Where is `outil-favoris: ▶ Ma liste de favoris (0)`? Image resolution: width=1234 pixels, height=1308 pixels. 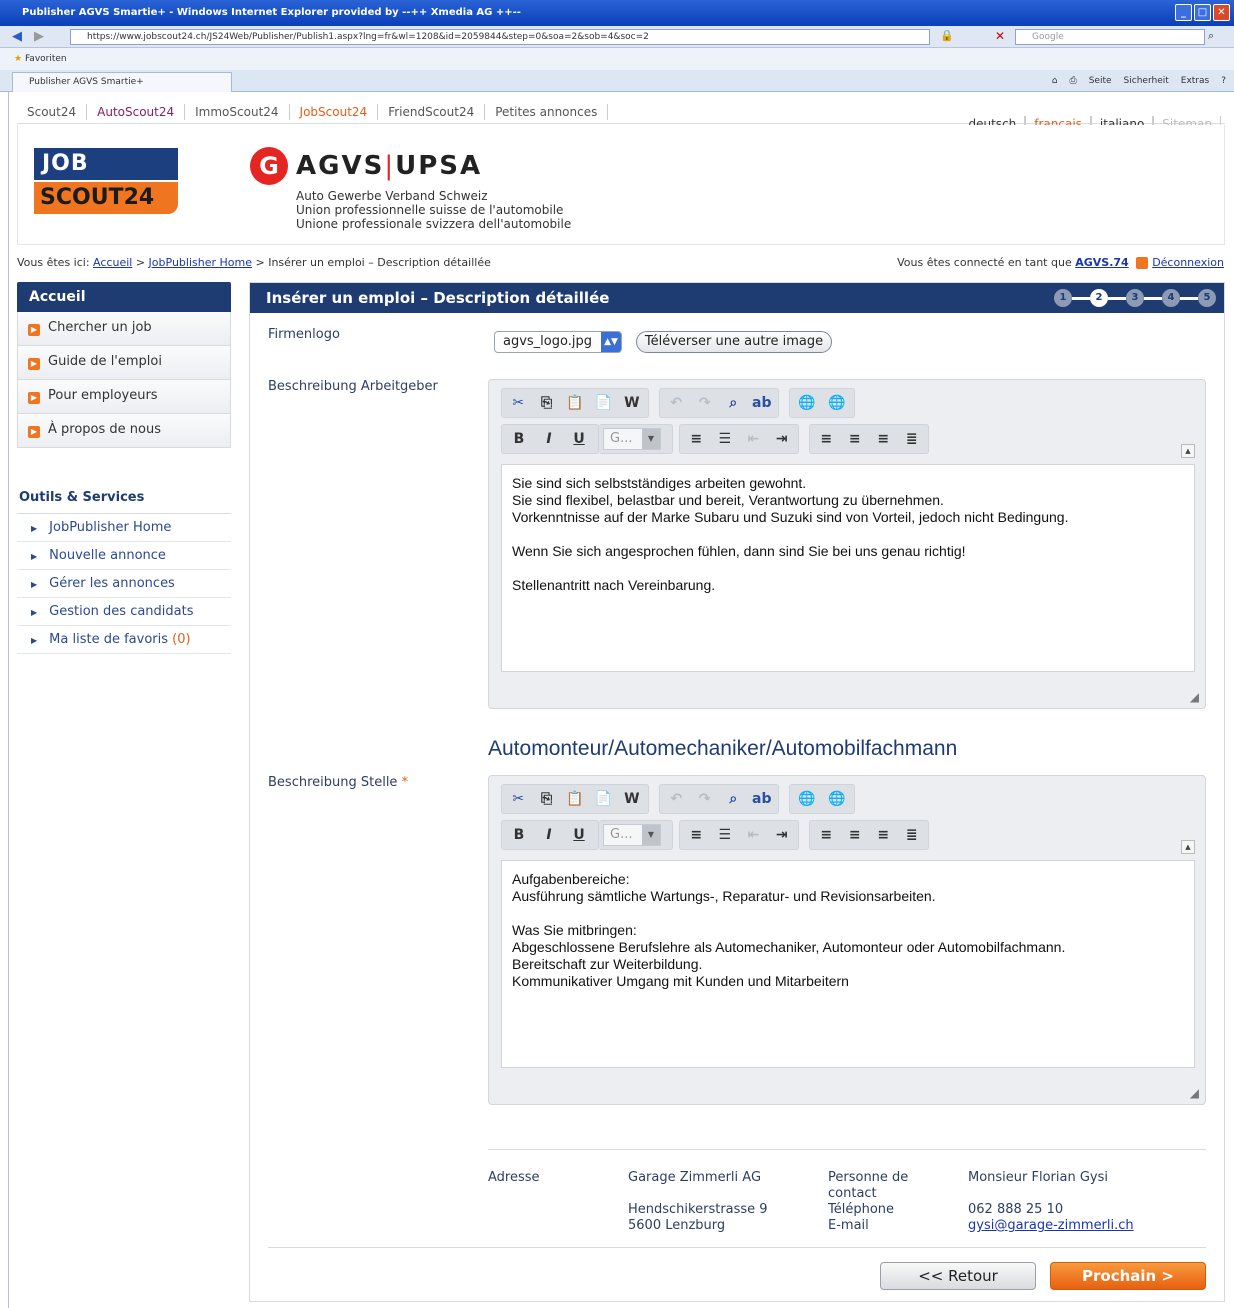 outil-favoris: ▶ Ma liste de favoris (0) is located at coordinates (124, 640).